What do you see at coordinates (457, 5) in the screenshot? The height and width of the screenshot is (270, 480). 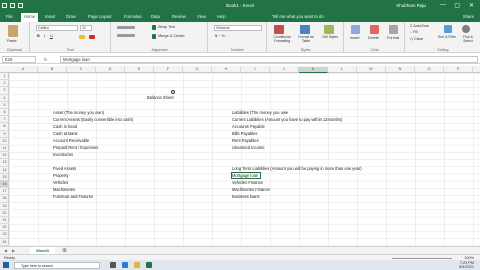 I see `maximize-button: ▢` at bounding box center [457, 5].